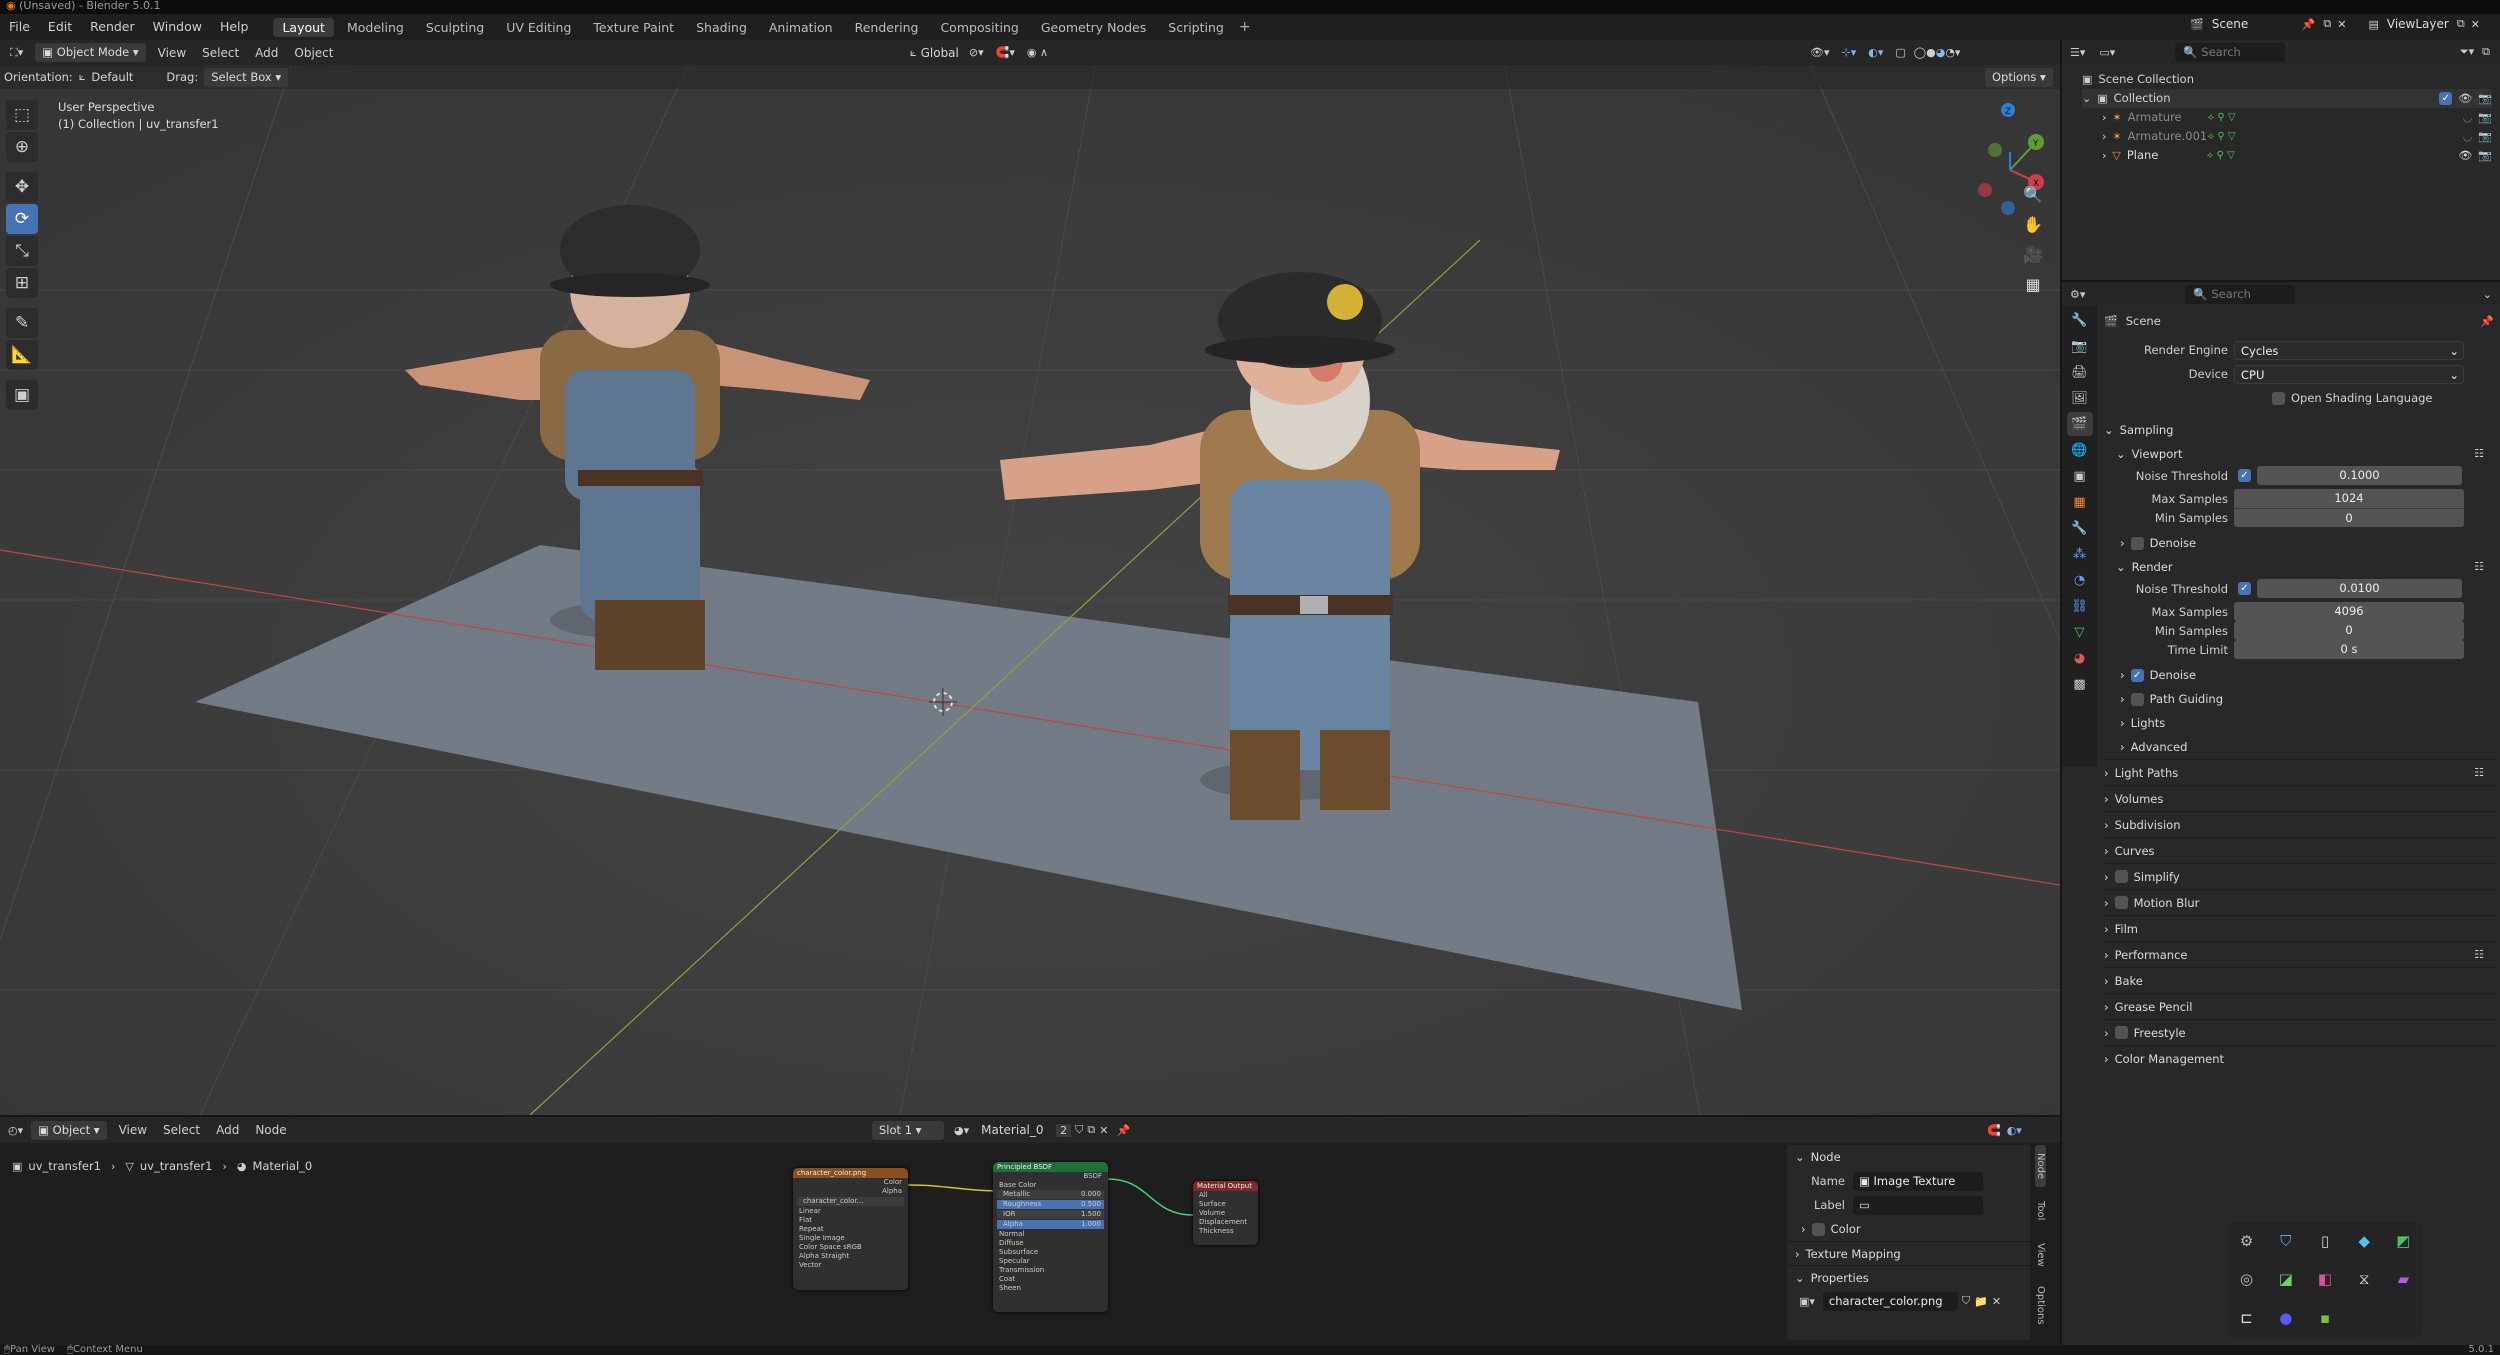 The height and width of the screenshot is (1355, 2500). Describe the element at coordinates (940, 53) in the screenshot. I see `transform-orientation-dropdown: Global` at that location.